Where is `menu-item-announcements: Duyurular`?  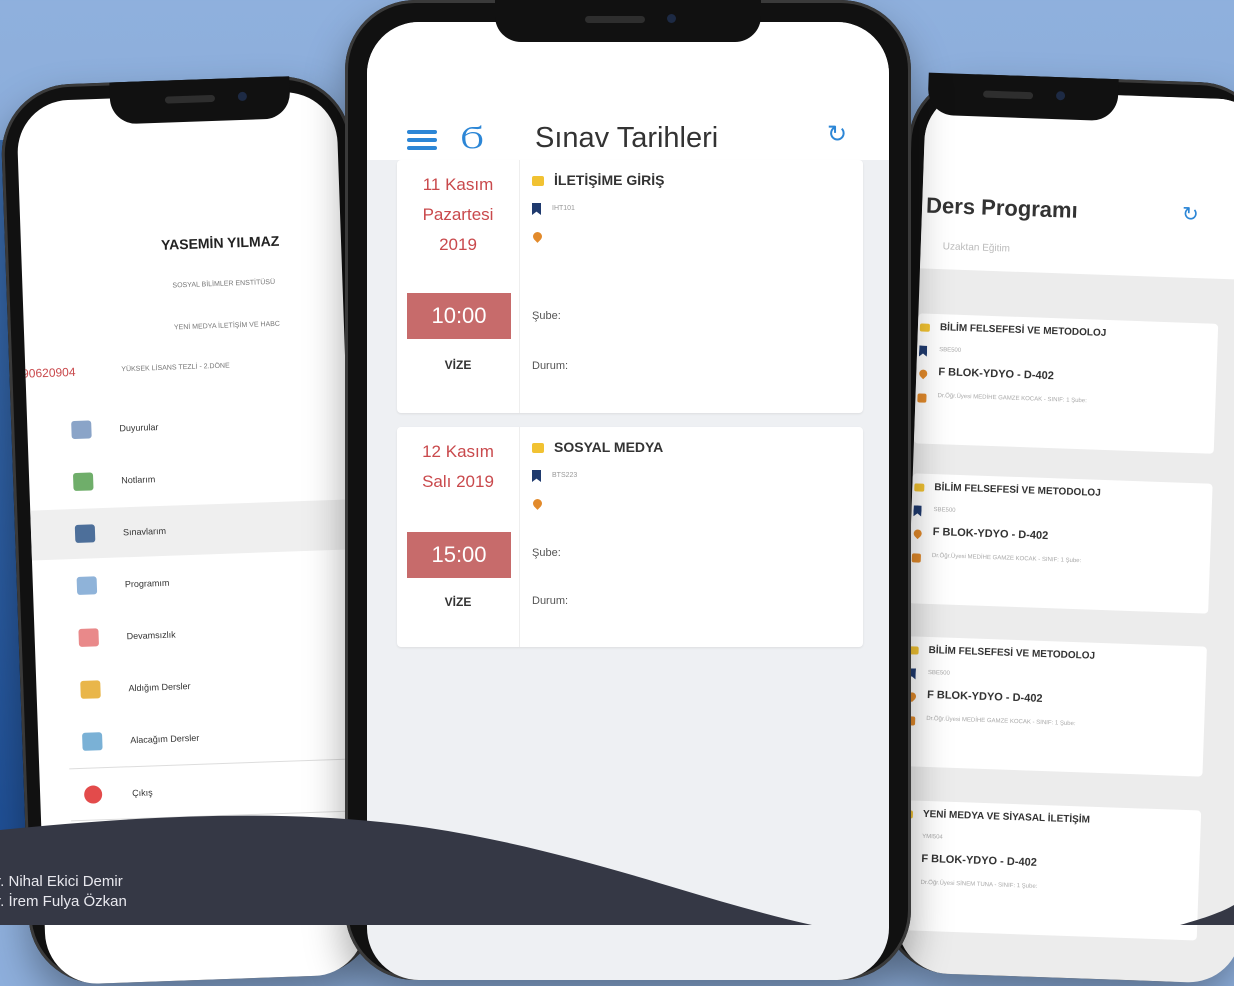
menu-item-announcements: Duyurular is located at coordinates (197, 426).